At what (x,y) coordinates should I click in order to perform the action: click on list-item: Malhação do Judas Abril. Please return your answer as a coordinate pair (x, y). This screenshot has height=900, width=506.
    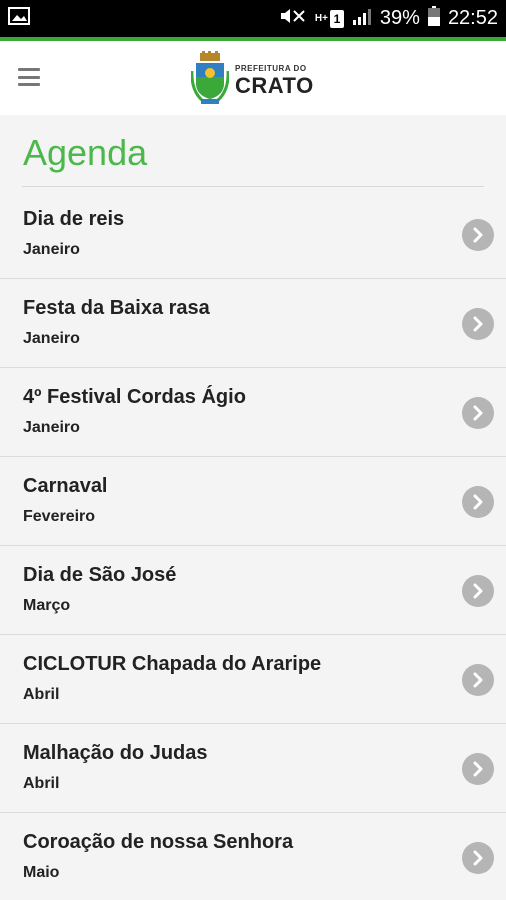
    Looking at the image, I should click on (253, 768).